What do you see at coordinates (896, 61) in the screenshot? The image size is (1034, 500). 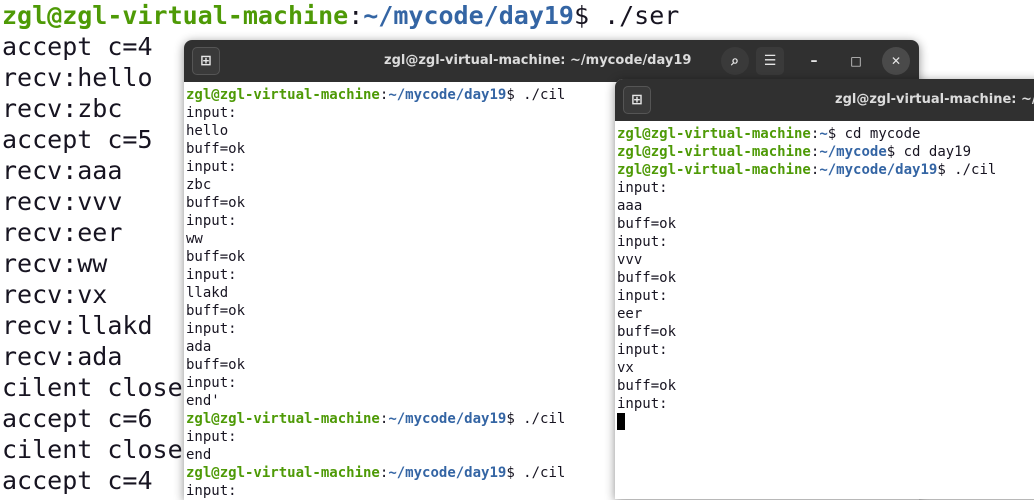 I see `close-icon: ✕` at bounding box center [896, 61].